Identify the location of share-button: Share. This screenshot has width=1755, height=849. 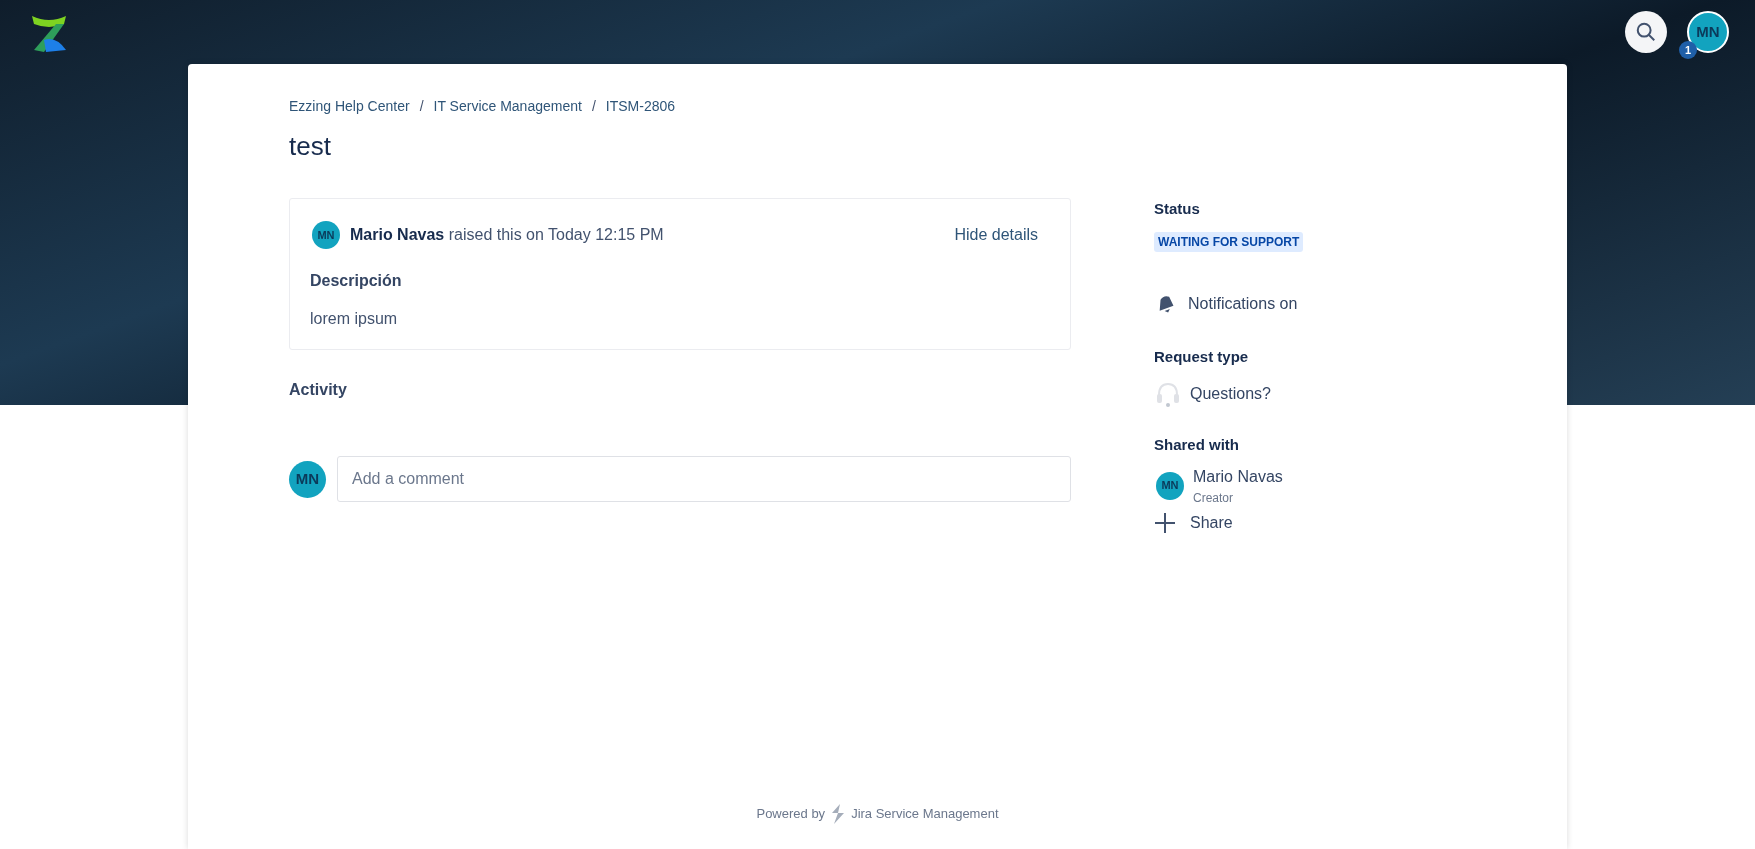
(1193, 522).